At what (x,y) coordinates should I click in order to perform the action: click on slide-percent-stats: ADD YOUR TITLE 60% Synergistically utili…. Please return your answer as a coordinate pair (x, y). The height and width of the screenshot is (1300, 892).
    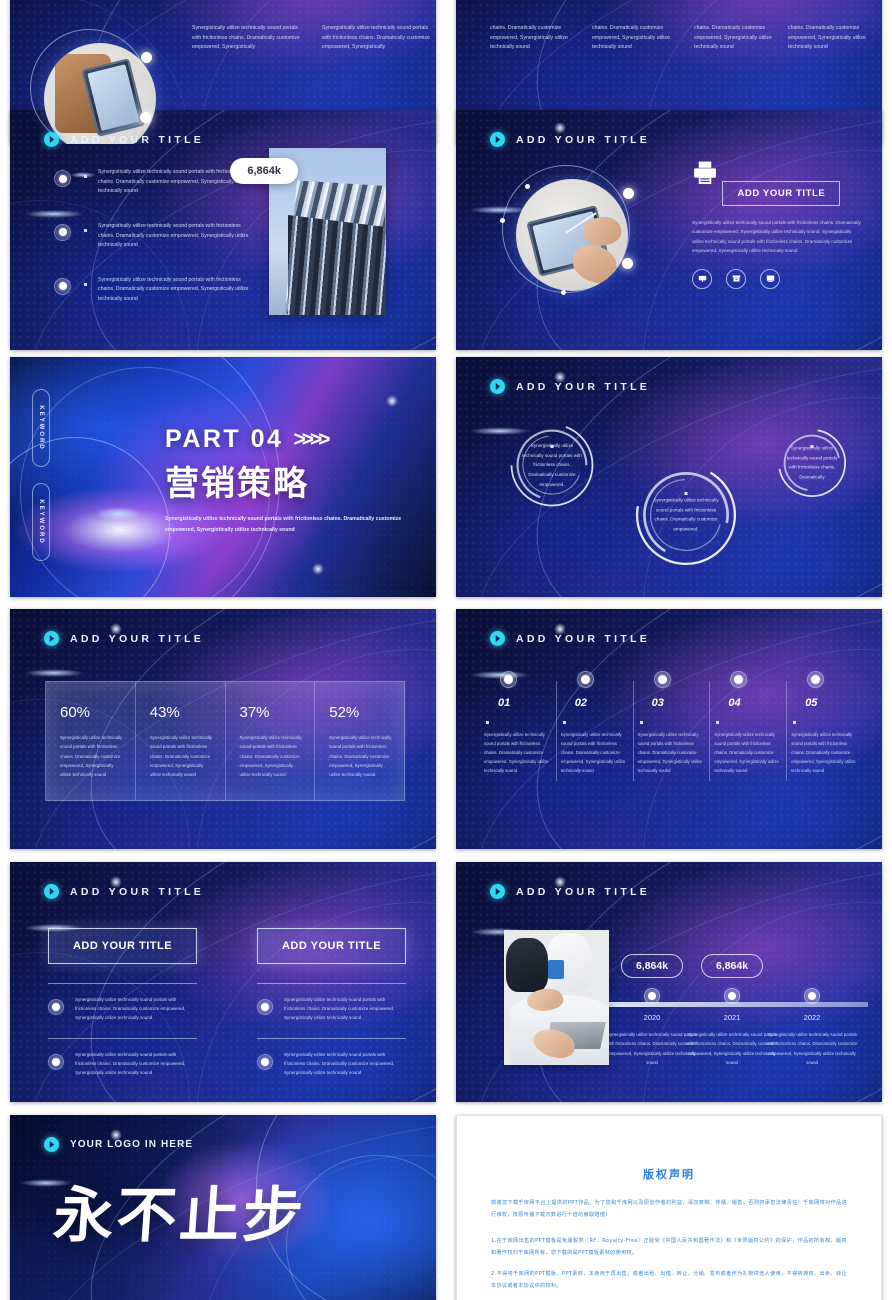
    Looking at the image, I should click on (223, 729).